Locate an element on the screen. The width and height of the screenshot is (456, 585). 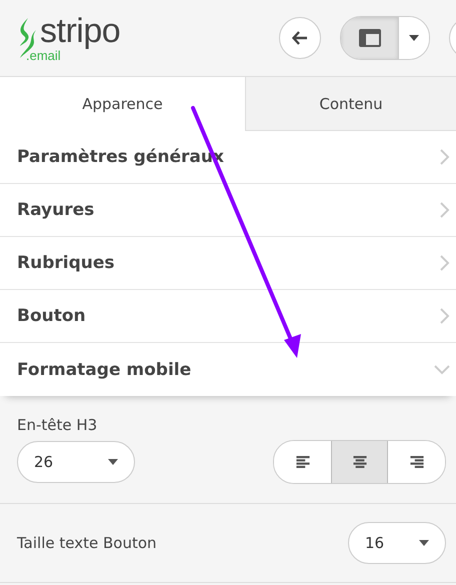
size-select: 26 is located at coordinates (76, 462).